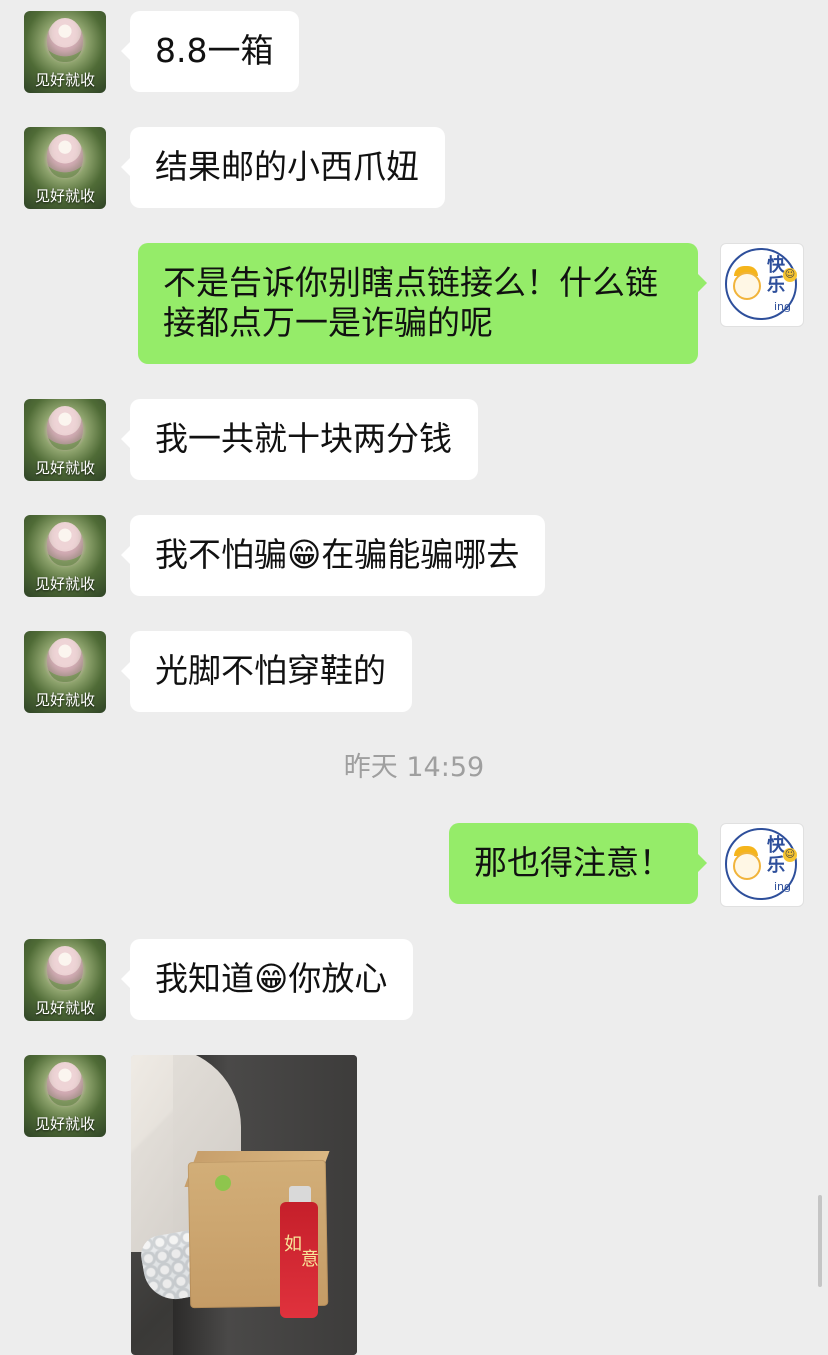 This screenshot has height=1355, width=828. I want to click on message-row: 见好就收 8.8一箱, so click(414, 52).